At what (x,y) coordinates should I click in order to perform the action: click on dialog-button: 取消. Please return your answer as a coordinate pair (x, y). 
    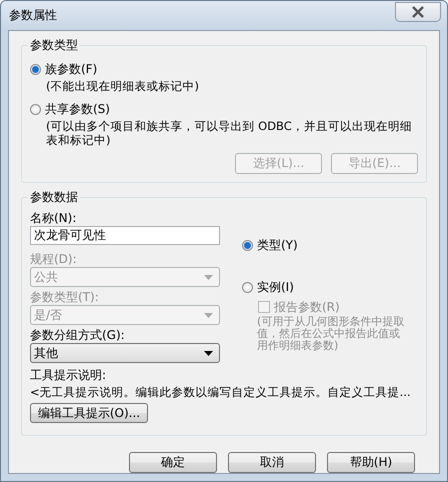
    Looking at the image, I should click on (272, 462).